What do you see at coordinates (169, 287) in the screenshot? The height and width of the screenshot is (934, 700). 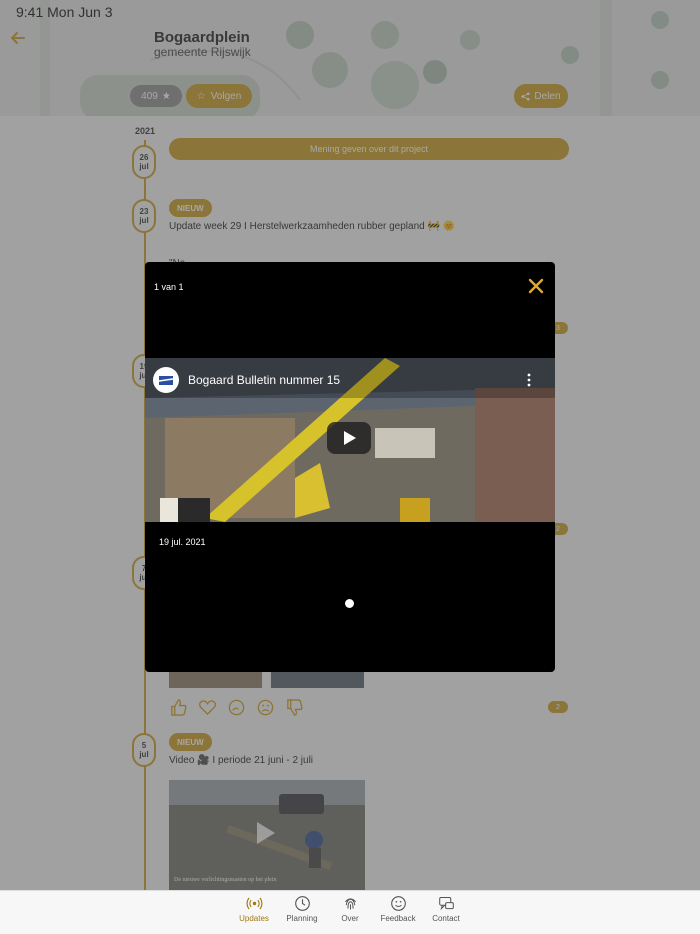 I see `media-counter: 1 van 1` at bounding box center [169, 287].